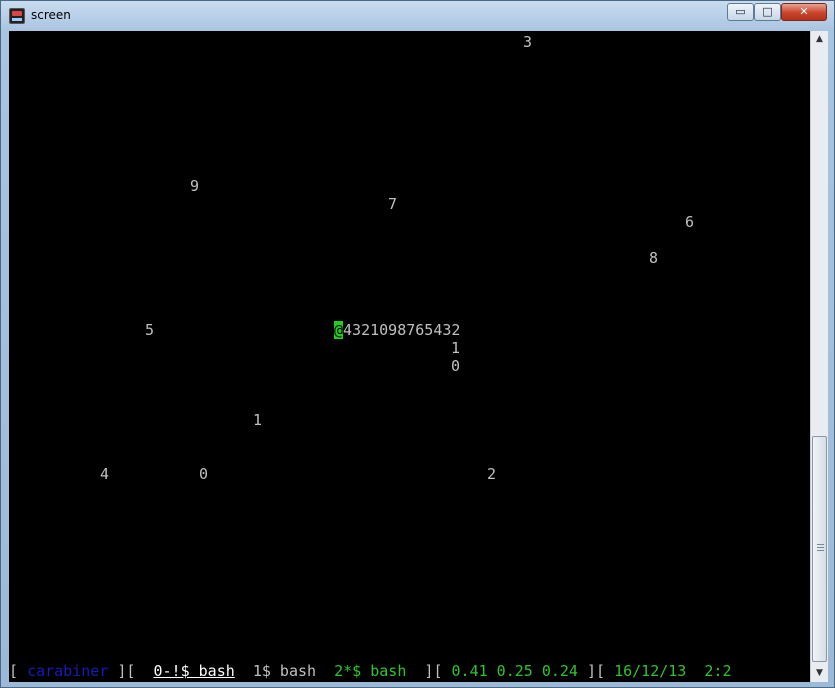  What do you see at coordinates (51, 15) in the screenshot?
I see `window-title: screen` at bounding box center [51, 15].